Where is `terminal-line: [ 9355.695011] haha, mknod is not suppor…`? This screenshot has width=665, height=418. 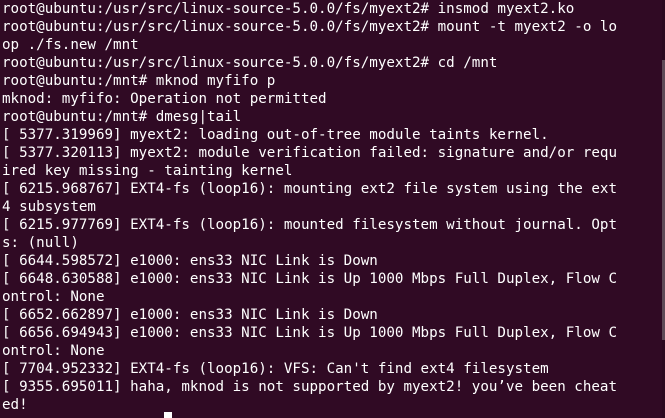
terminal-line: [ 9355.695011] haha, mknod is not suppor… is located at coordinates (309, 387).